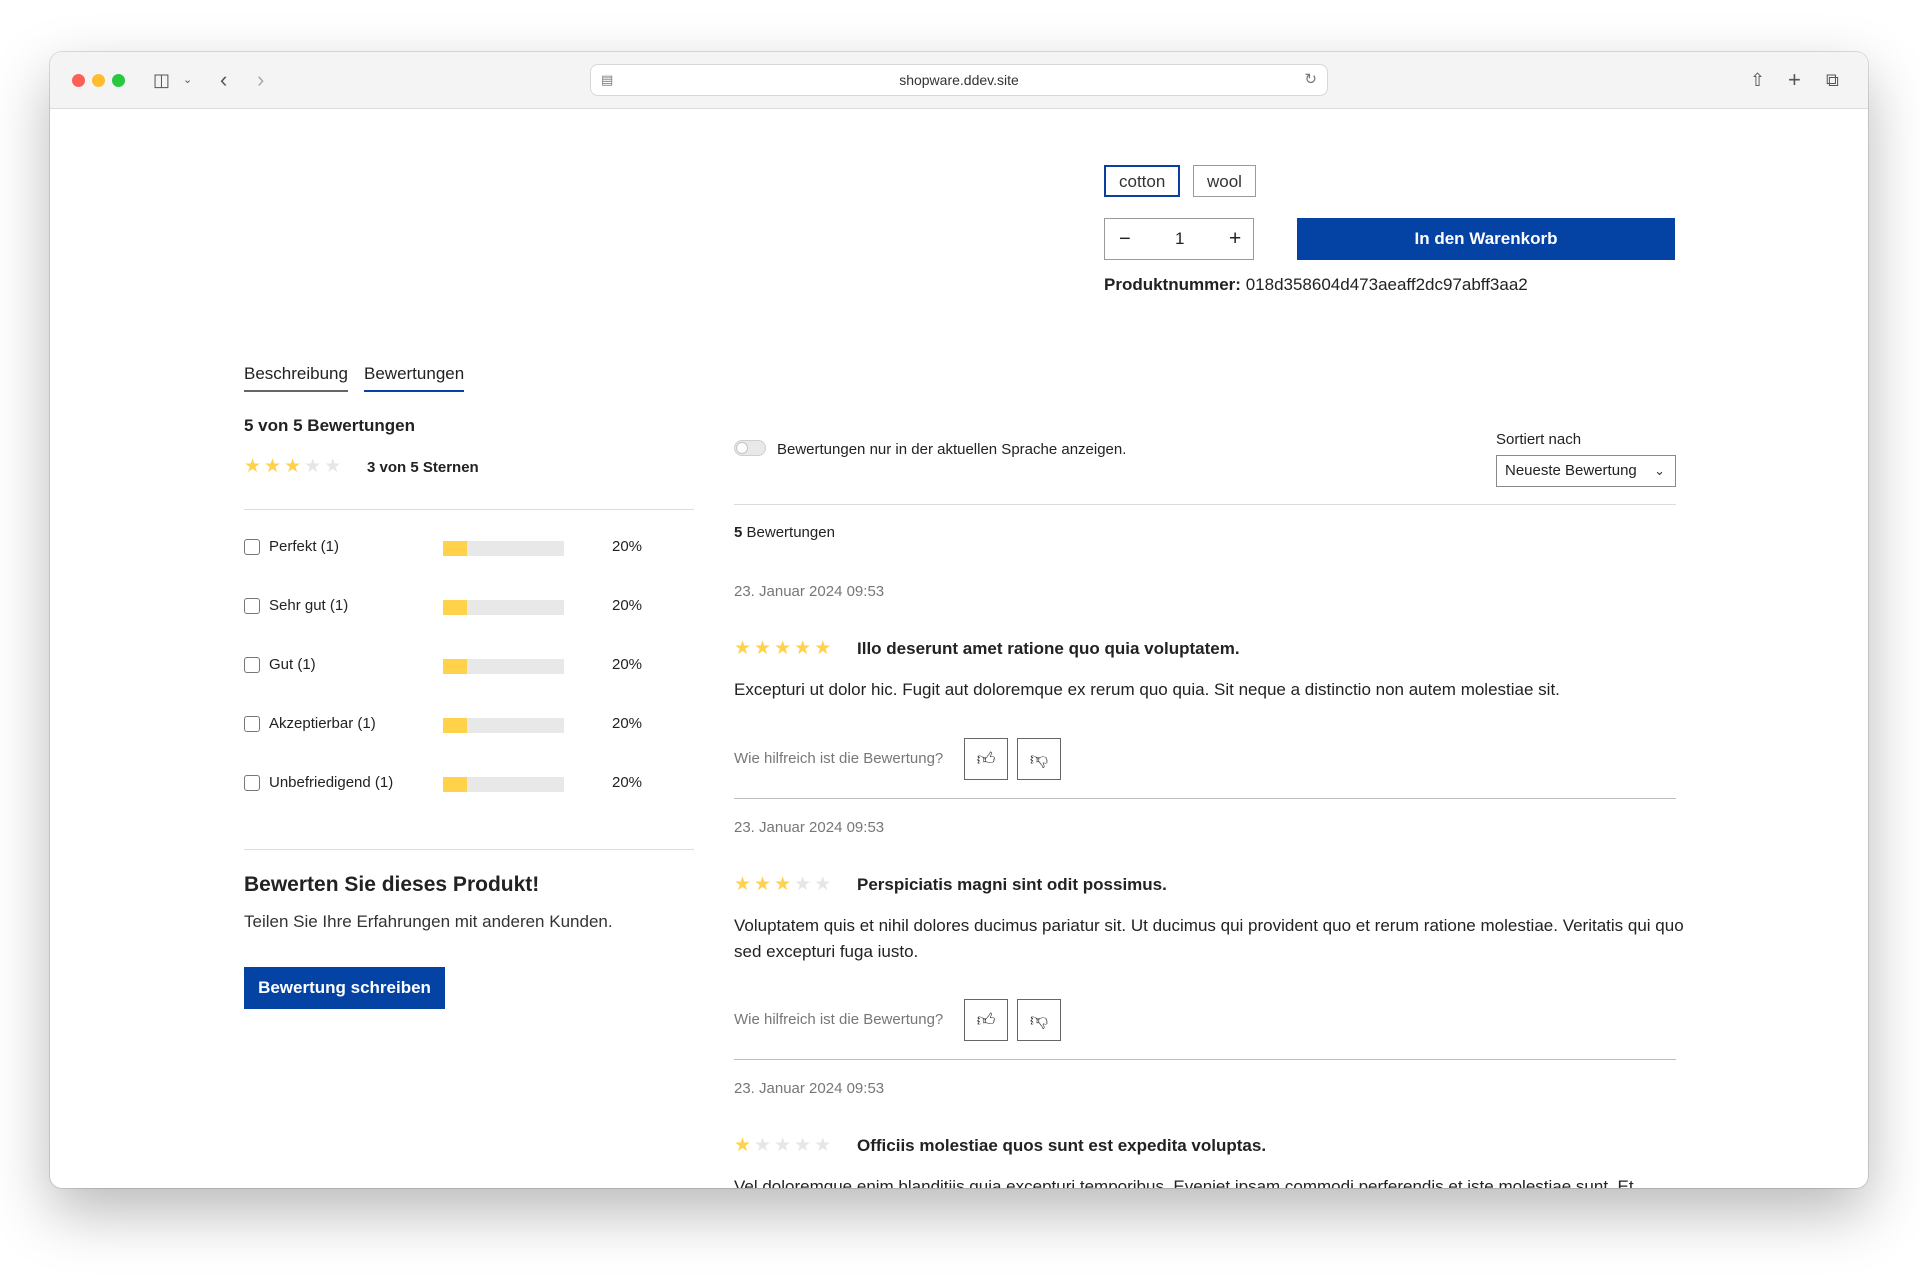 The width and height of the screenshot is (1920, 1280). What do you see at coordinates (1757, 80) in the screenshot?
I see `share-icon: ⇧` at bounding box center [1757, 80].